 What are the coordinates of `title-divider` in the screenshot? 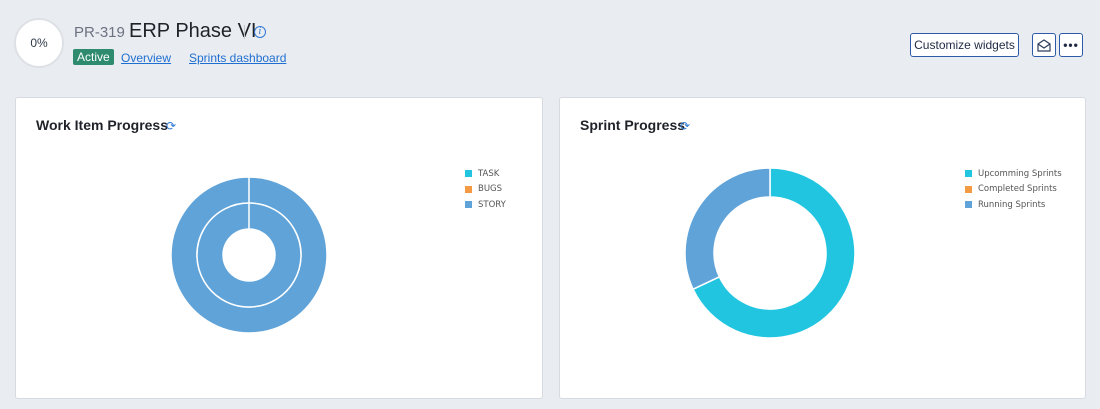 It's located at (244, 32).